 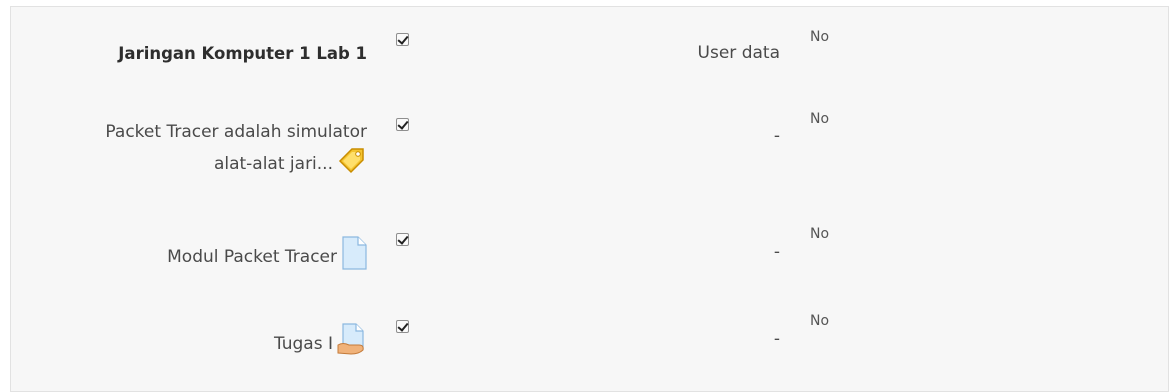 I want to click on activity-label: Modul Packet Tracer, so click(x=267, y=257).